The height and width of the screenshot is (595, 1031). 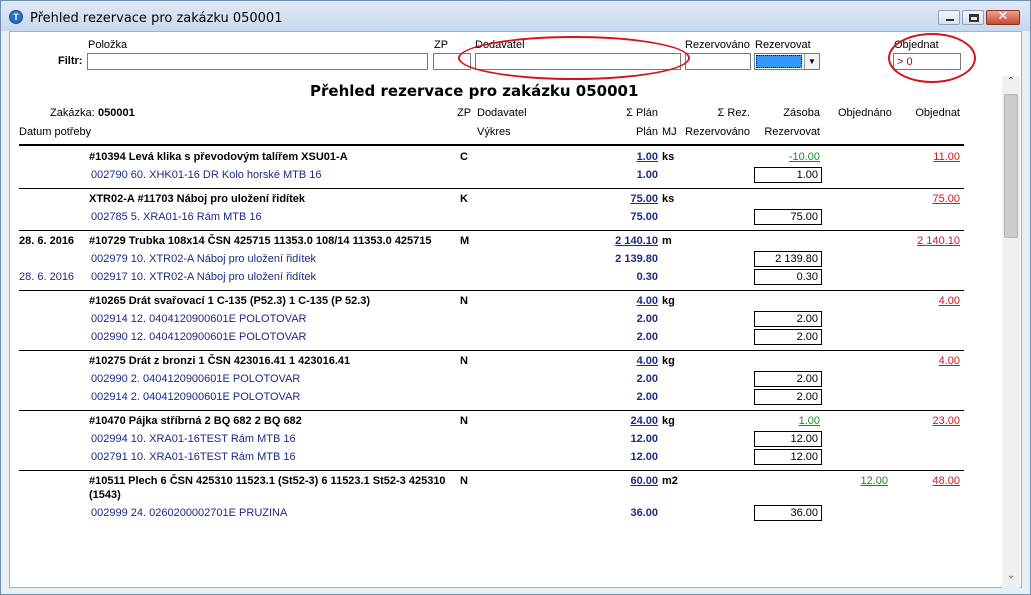 What do you see at coordinates (644, 513) in the screenshot?
I see `sub-plan: 36.00` at bounding box center [644, 513].